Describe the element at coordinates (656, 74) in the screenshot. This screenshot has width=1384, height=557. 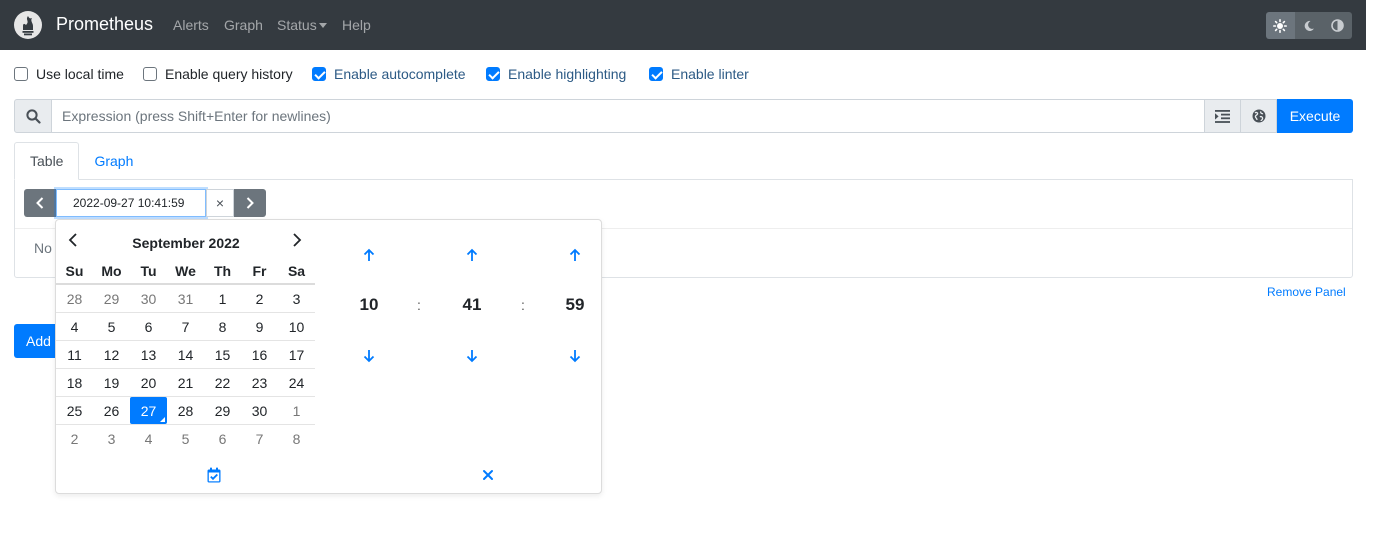
I see `linter-checkbox` at that location.